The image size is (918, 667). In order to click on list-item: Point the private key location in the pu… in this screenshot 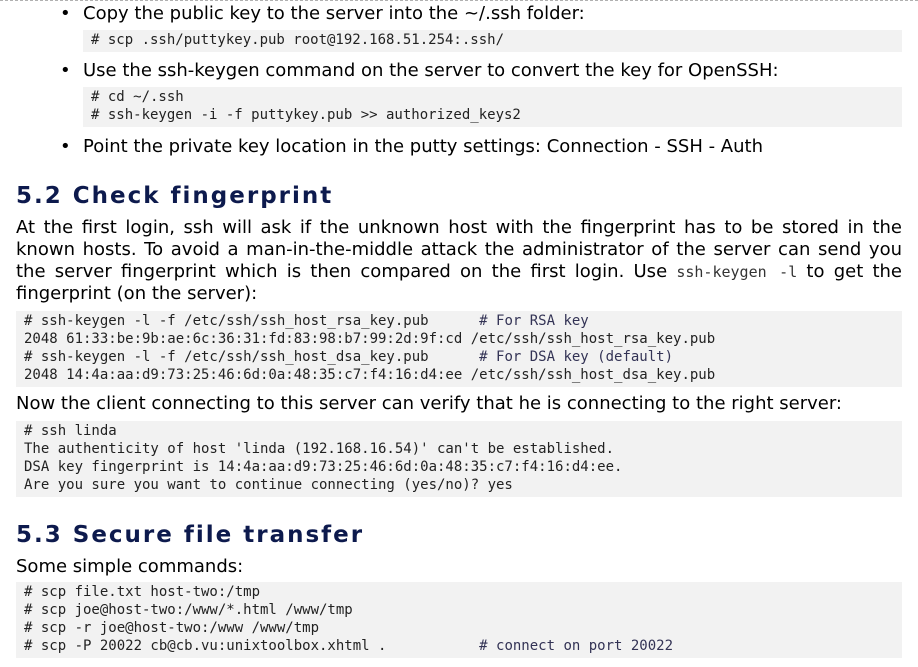, I will do `click(459, 147)`.